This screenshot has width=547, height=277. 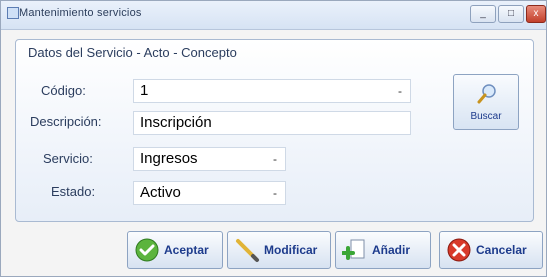 I want to click on aceptar-button: Aceptar, so click(x=175, y=250).